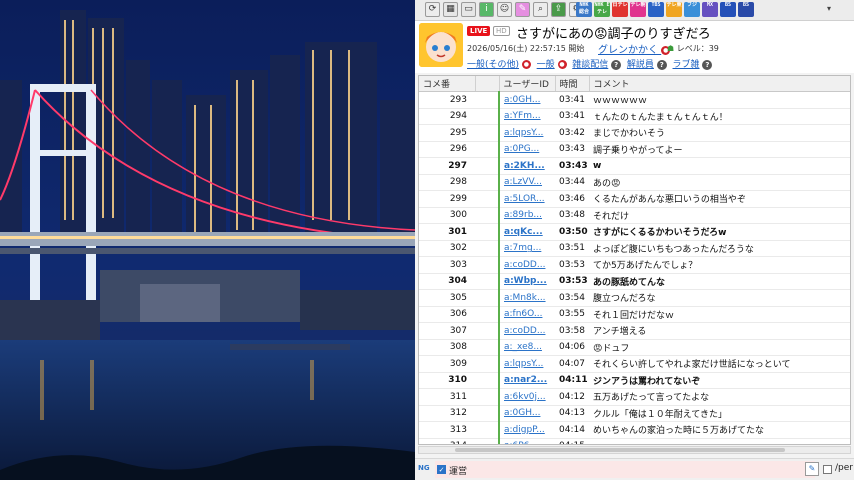  I want to click on col-header-number: コメ番, so click(447, 84).